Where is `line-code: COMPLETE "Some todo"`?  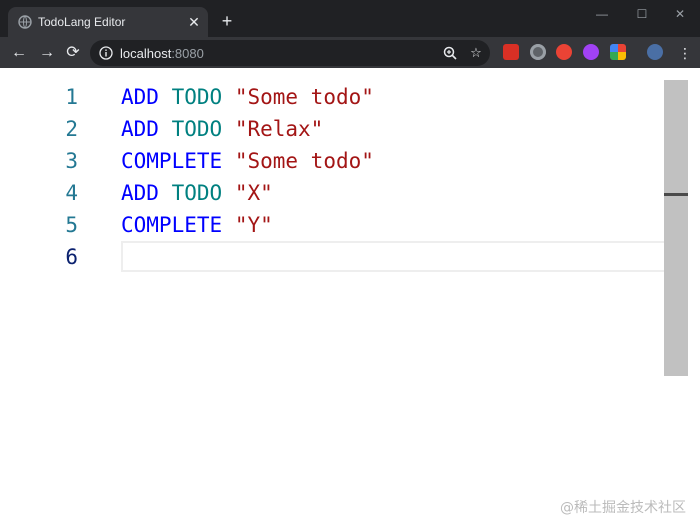
line-code: COMPLETE "Some todo" is located at coordinates (247, 161).